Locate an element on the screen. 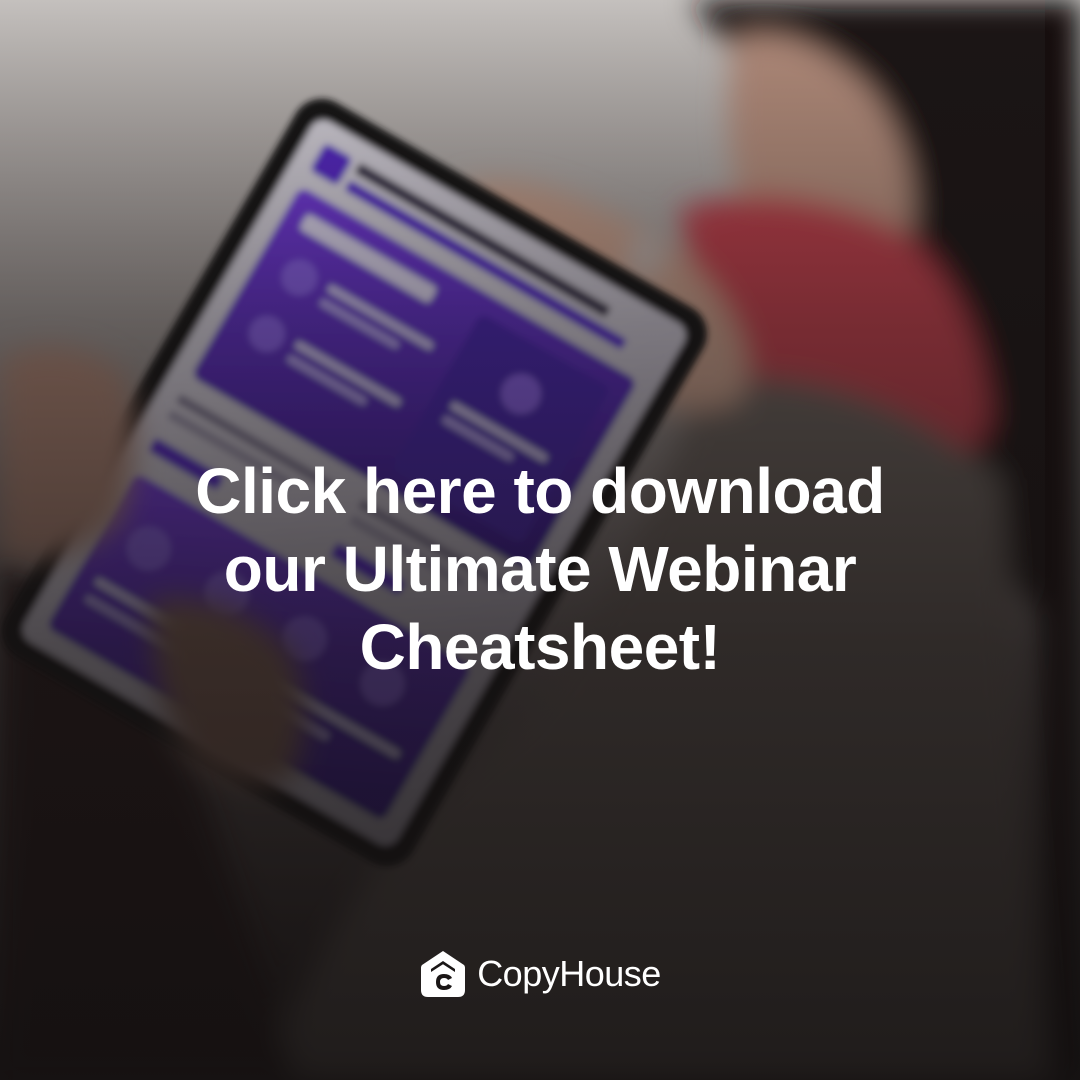 The height and width of the screenshot is (1080, 1080). headline-line-1: Click here to download is located at coordinates (540, 491).